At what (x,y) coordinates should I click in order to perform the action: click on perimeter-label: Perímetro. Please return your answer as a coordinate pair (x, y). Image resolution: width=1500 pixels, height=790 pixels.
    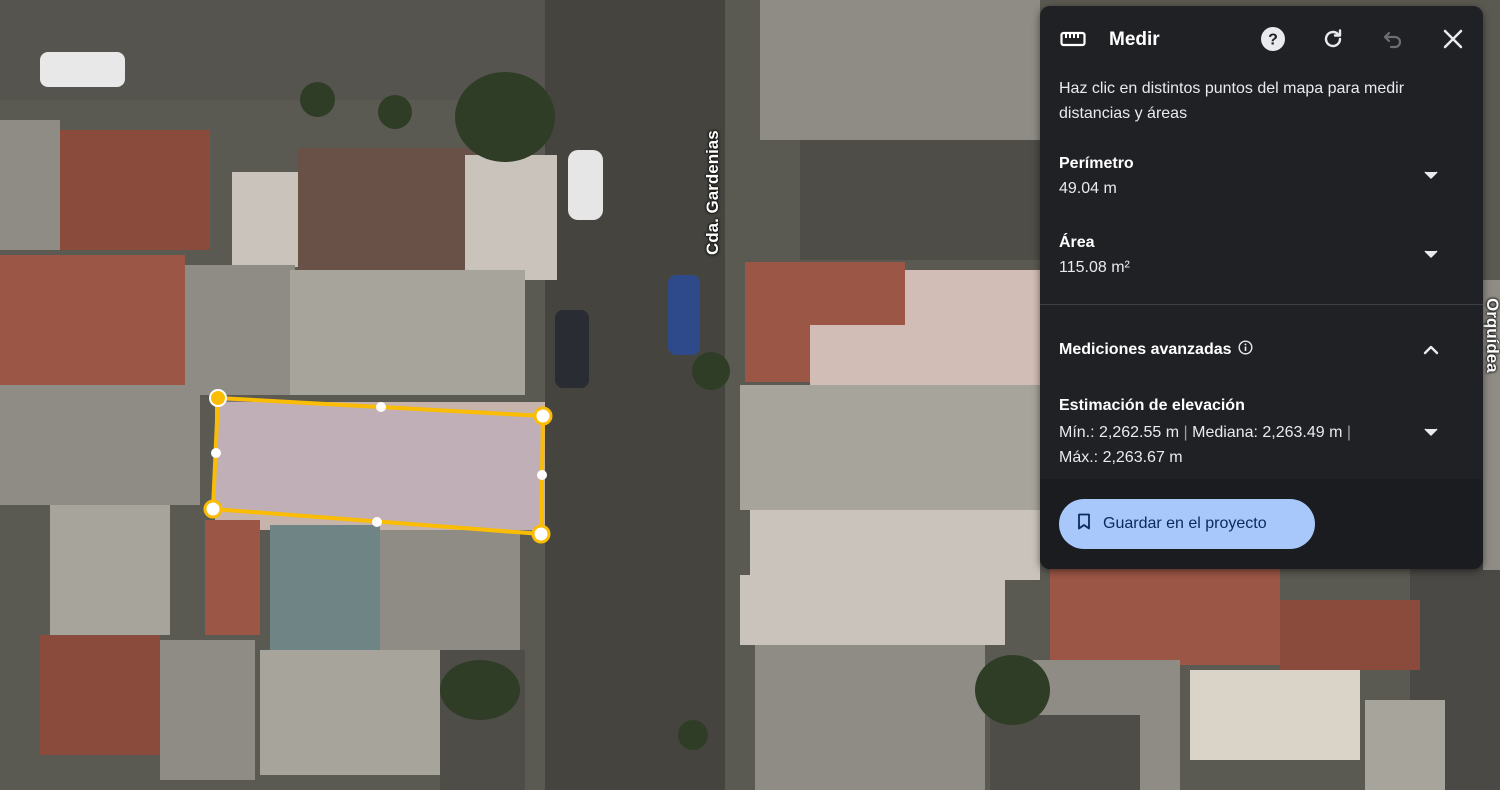
    Looking at the image, I should click on (1096, 163).